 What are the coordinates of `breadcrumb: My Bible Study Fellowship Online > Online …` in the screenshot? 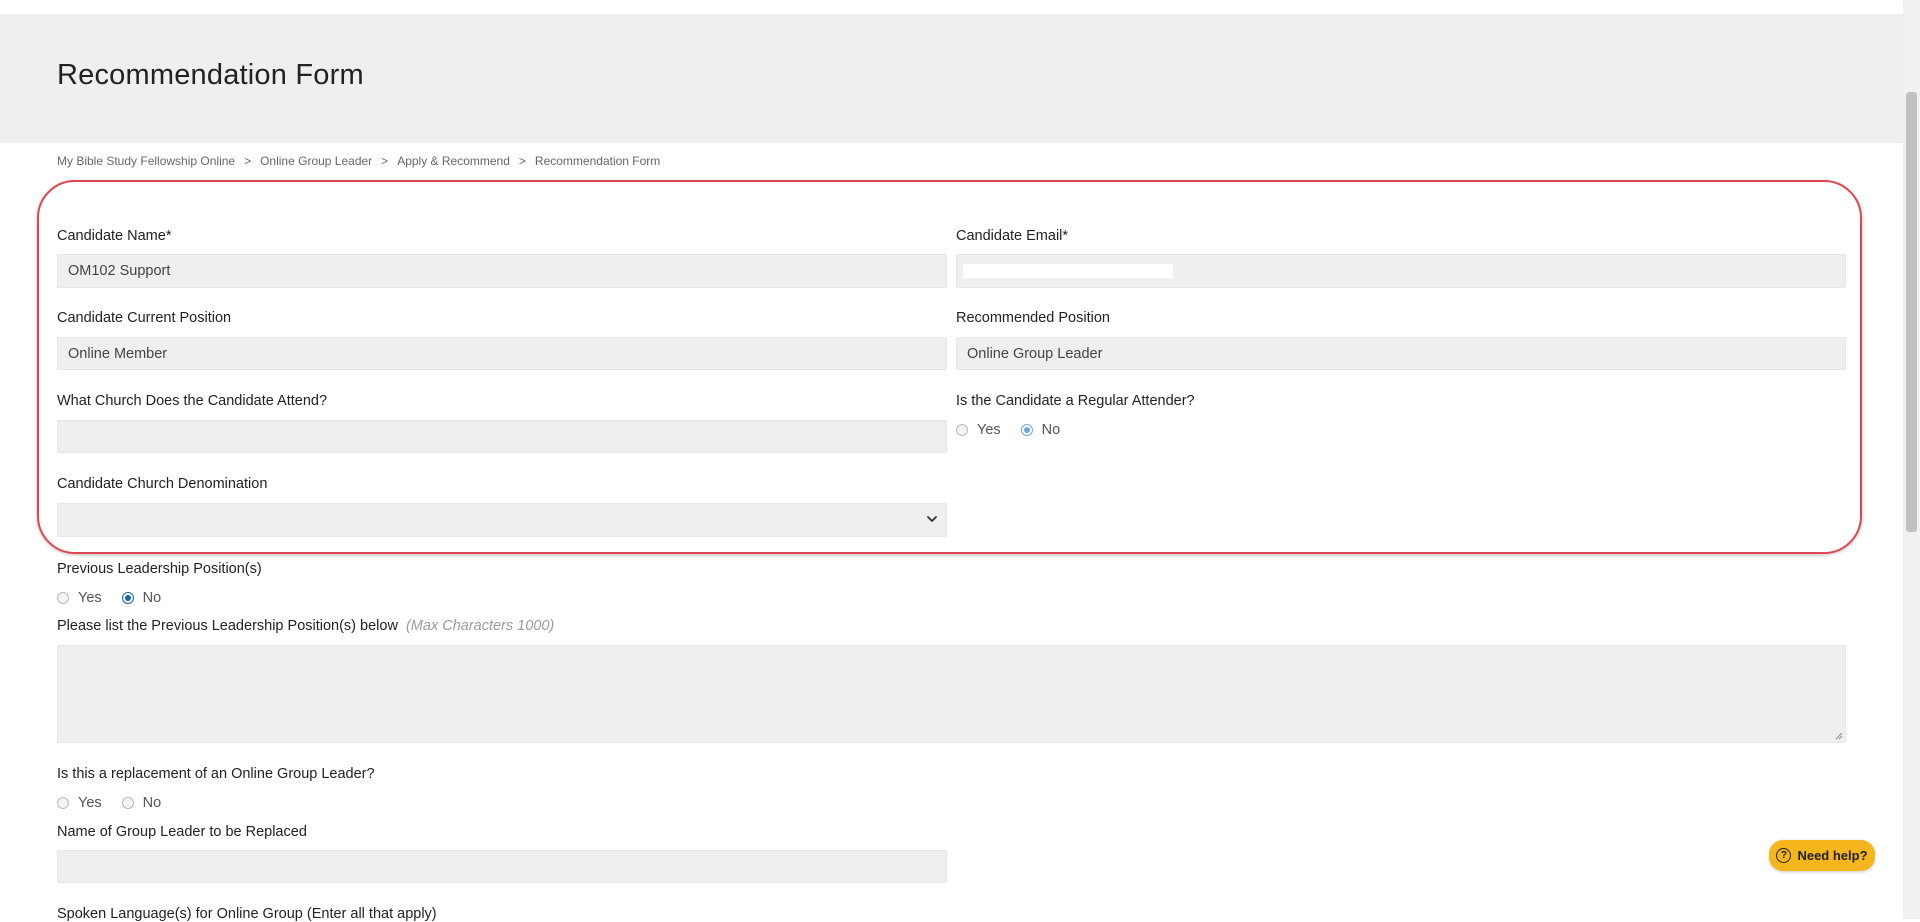 It's located at (358, 161).